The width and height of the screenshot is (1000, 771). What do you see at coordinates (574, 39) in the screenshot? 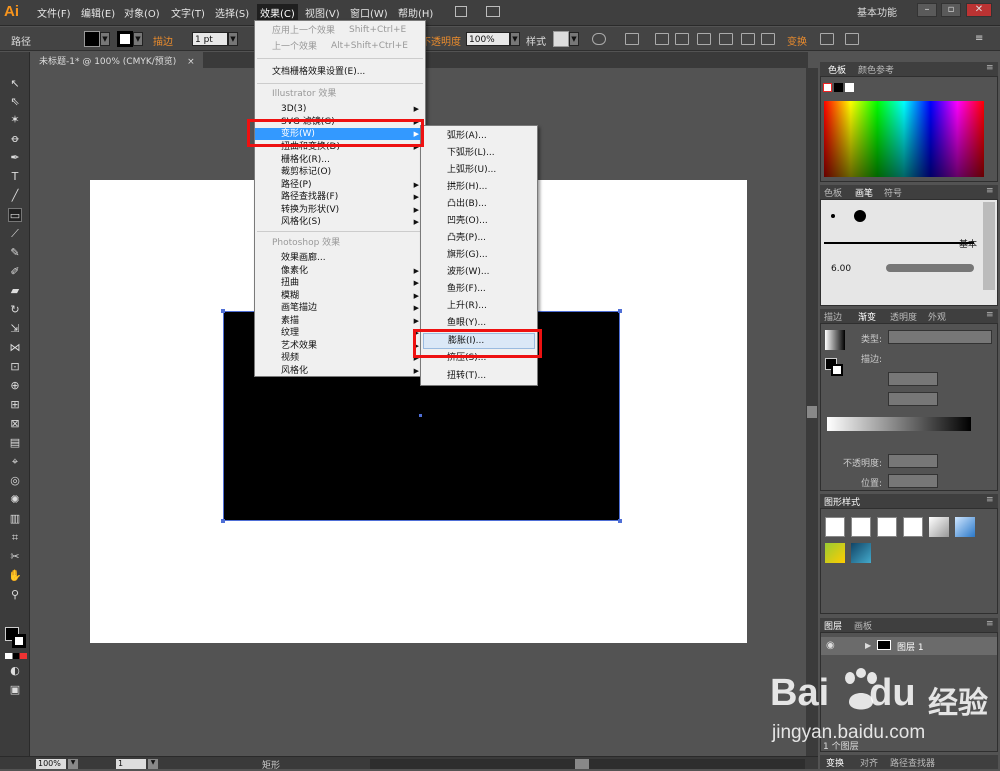
I see `style-dropdown: ▼` at bounding box center [574, 39].